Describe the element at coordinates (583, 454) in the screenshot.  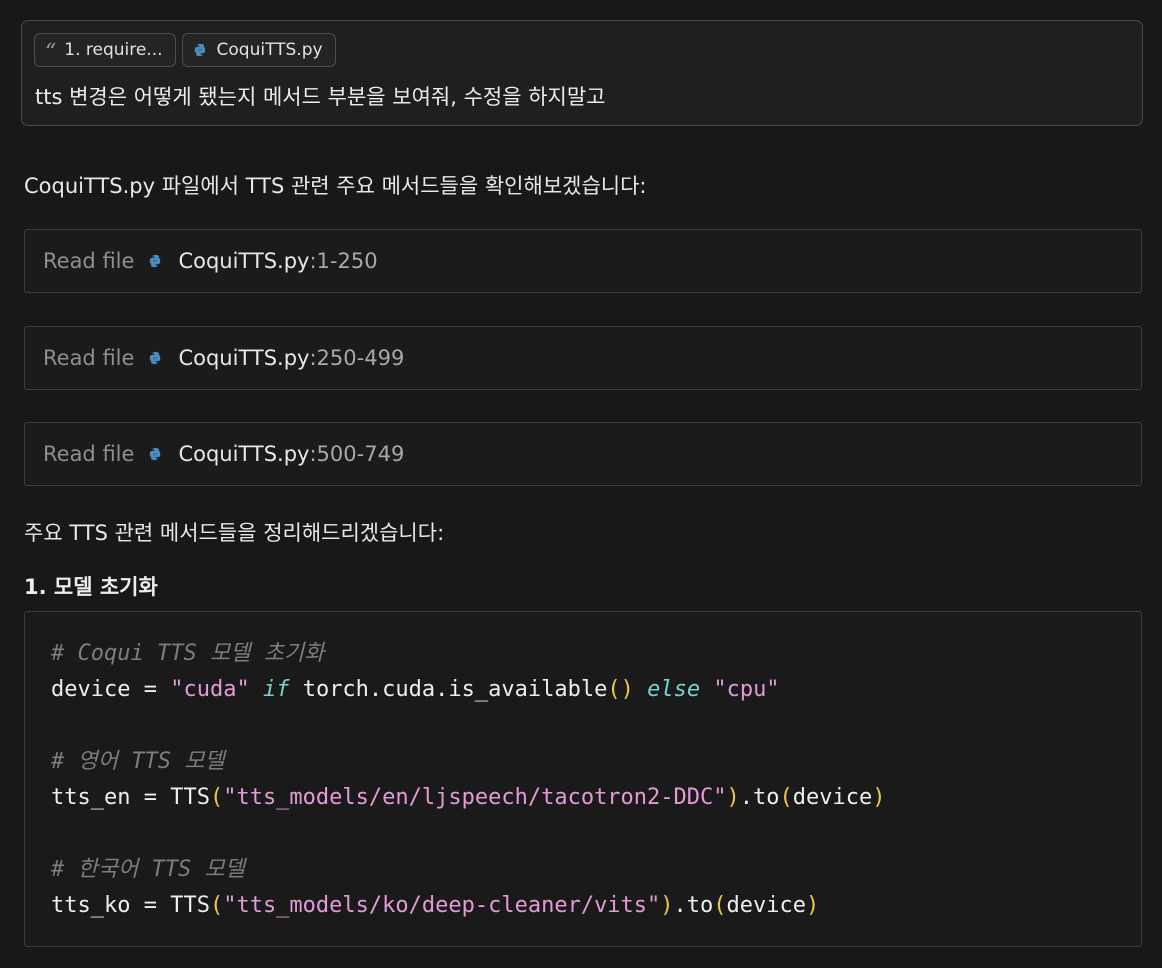
I see `read-file-item-3: Read file CoquiTTS.py:500-749` at that location.